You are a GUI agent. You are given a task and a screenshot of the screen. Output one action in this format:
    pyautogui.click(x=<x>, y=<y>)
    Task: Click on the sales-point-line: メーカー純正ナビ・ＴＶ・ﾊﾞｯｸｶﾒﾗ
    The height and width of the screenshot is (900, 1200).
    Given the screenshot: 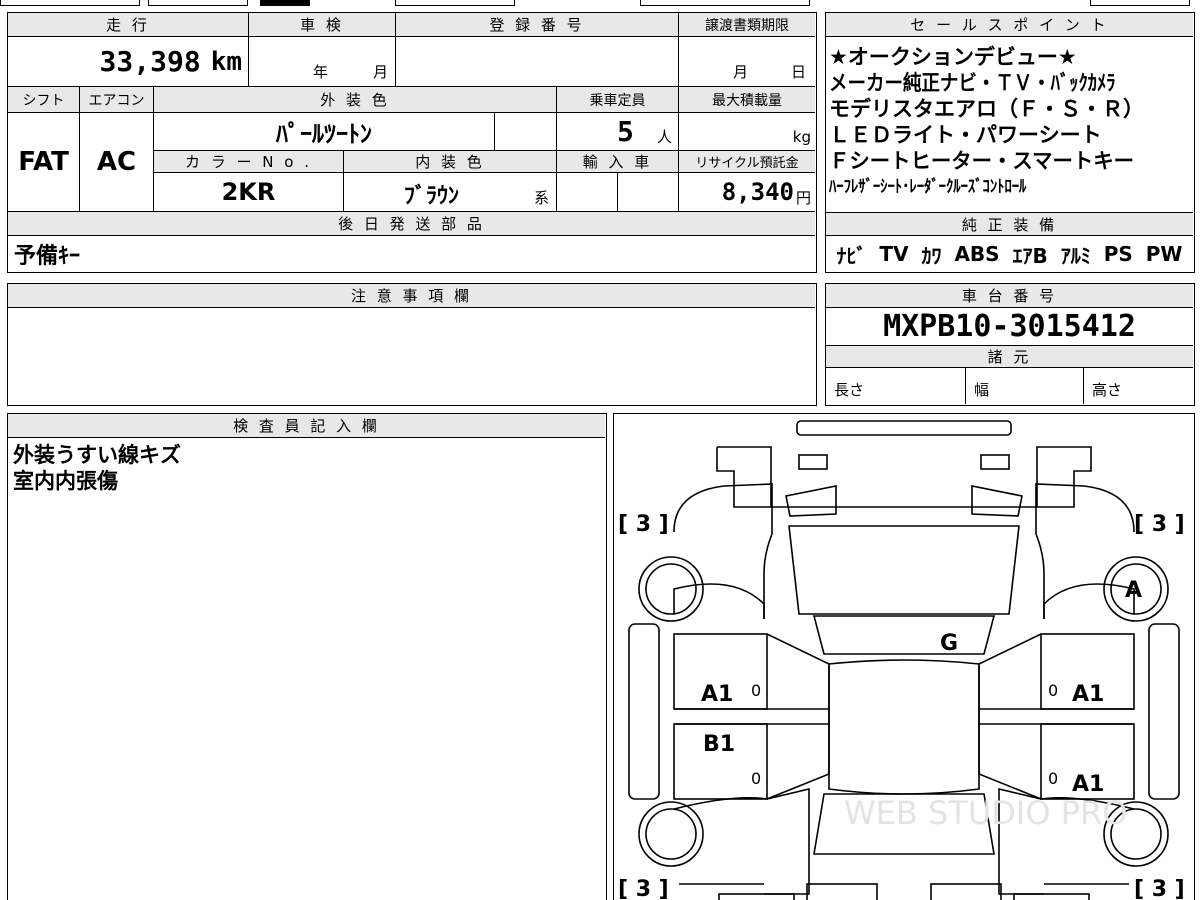 What is the action you would take?
    pyautogui.click(x=972, y=83)
    